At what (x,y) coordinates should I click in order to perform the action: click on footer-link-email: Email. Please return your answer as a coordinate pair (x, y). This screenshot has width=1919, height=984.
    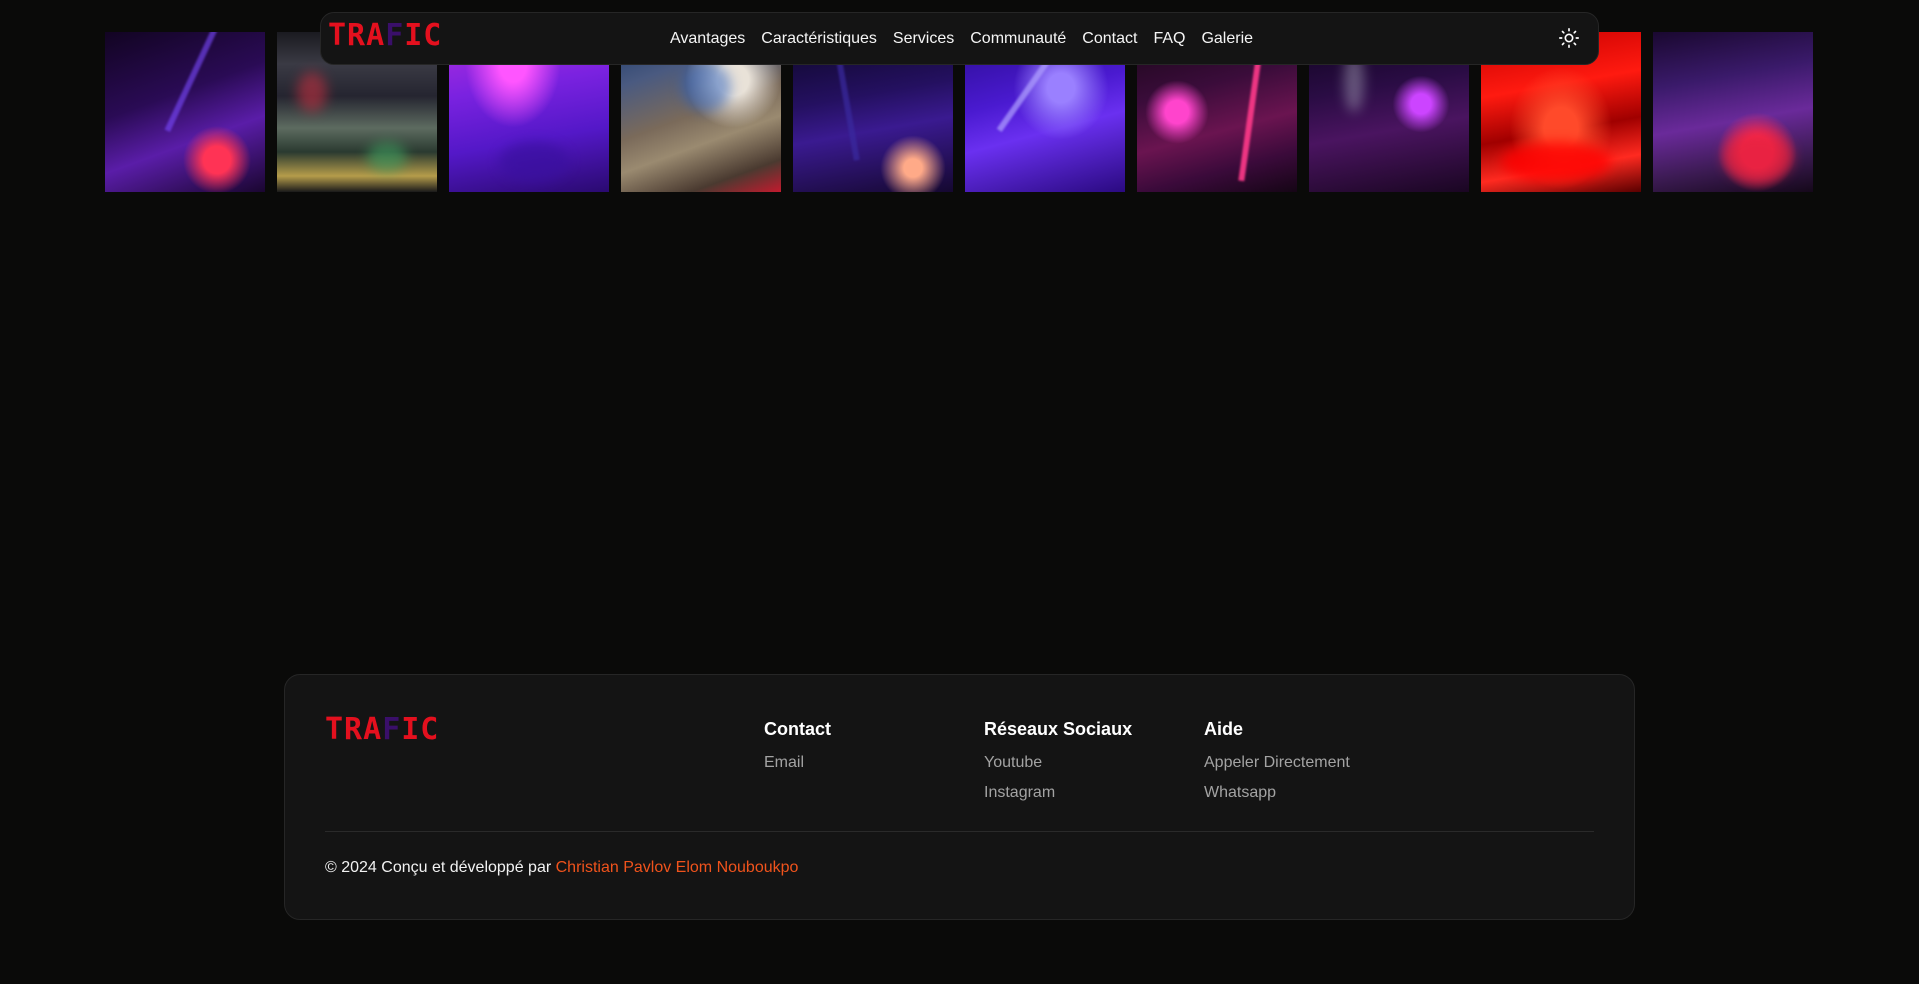
    Looking at the image, I should click on (797, 763).